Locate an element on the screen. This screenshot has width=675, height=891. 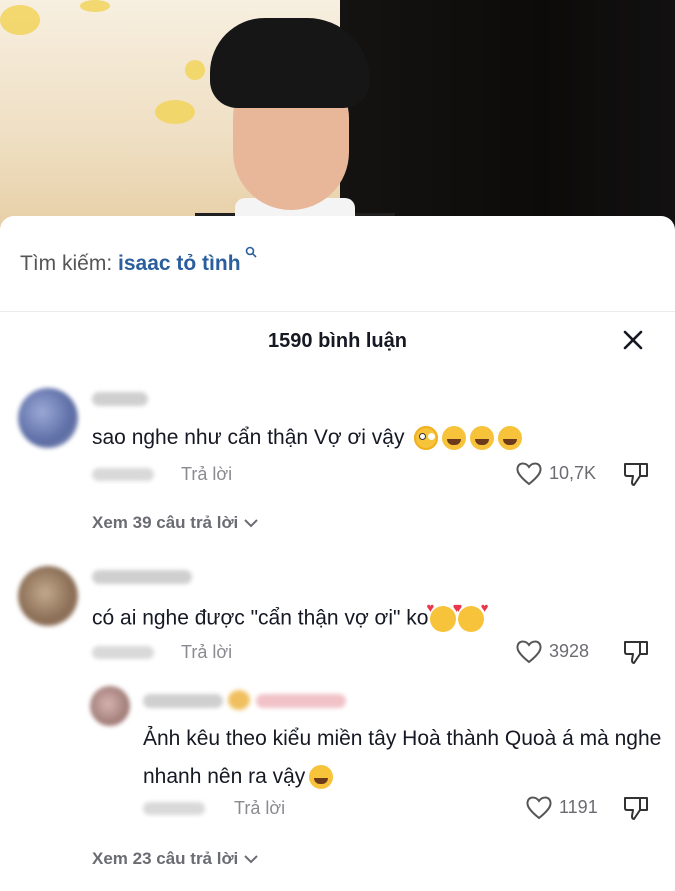
like-button: 3928 is located at coordinates (552, 651).